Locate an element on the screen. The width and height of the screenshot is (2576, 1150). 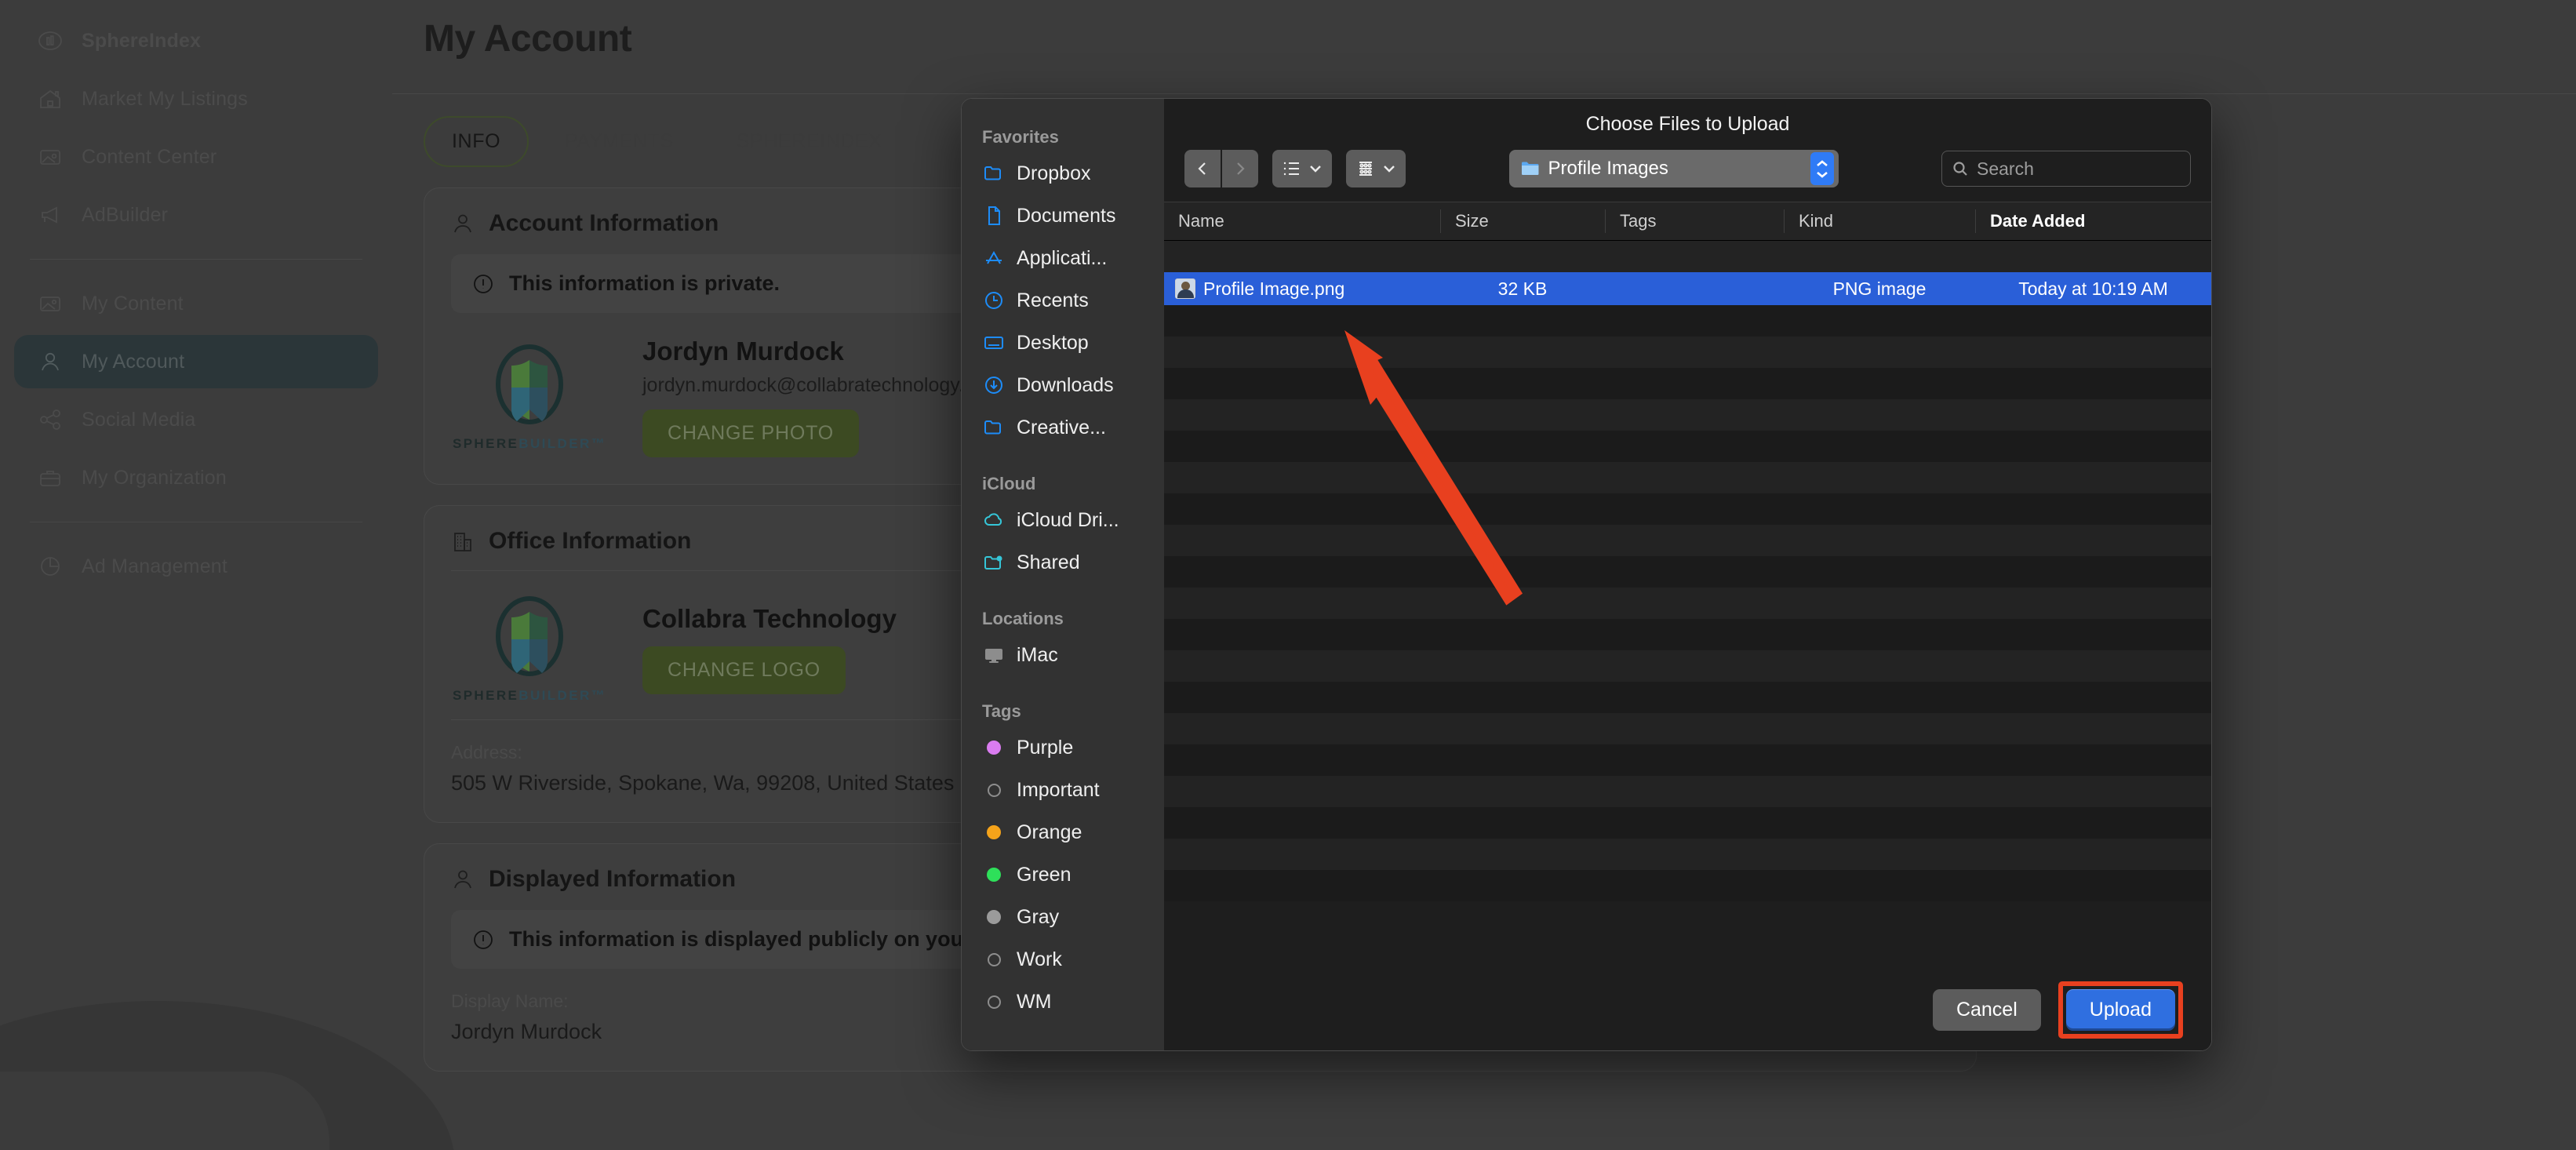
sidebar-item-label: Market My Listings is located at coordinates (165, 98).